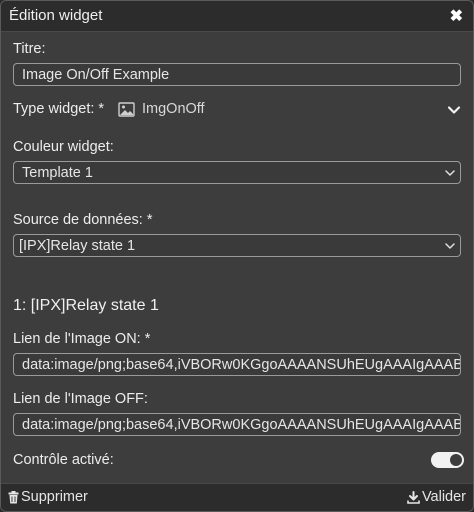 The image size is (474, 512). Describe the element at coordinates (56, 15) in the screenshot. I see `dialog-title: Édition widget` at that location.